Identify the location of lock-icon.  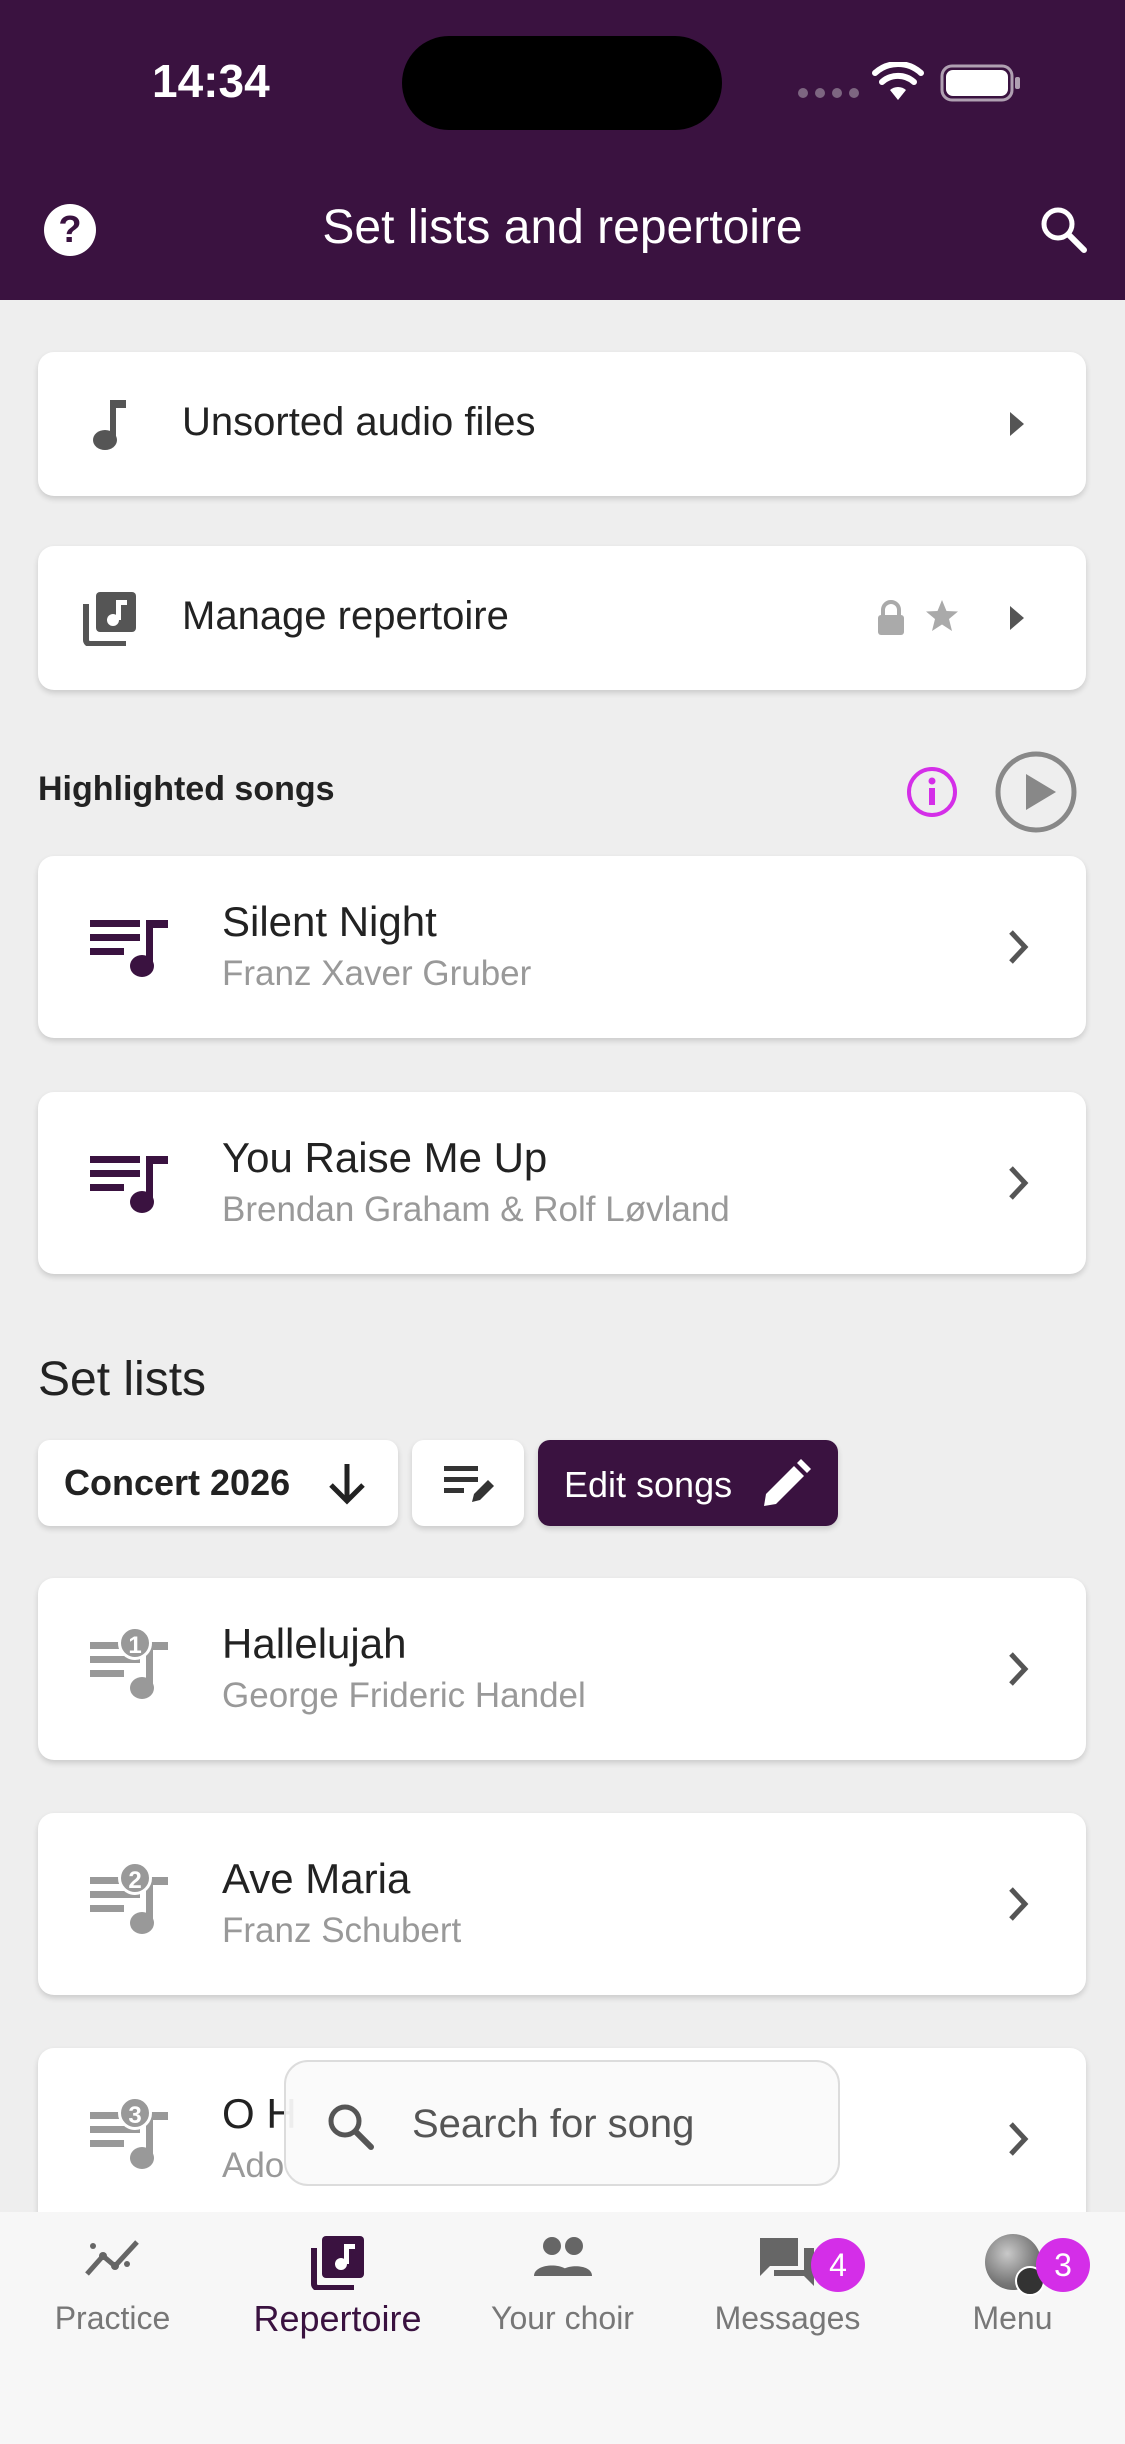
(891, 617).